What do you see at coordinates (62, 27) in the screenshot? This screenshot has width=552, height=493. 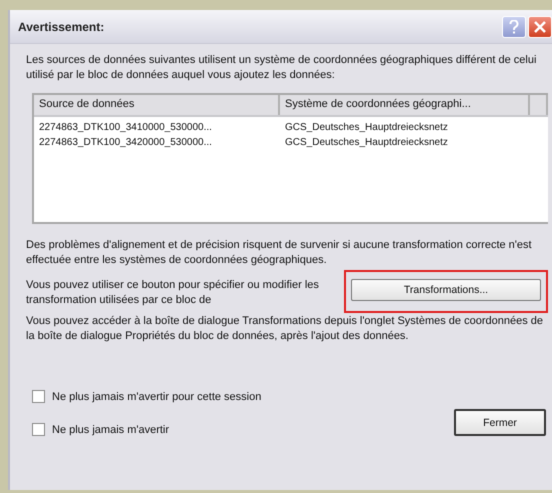 I see `window-title: Avertissement:` at bounding box center [62, 27].